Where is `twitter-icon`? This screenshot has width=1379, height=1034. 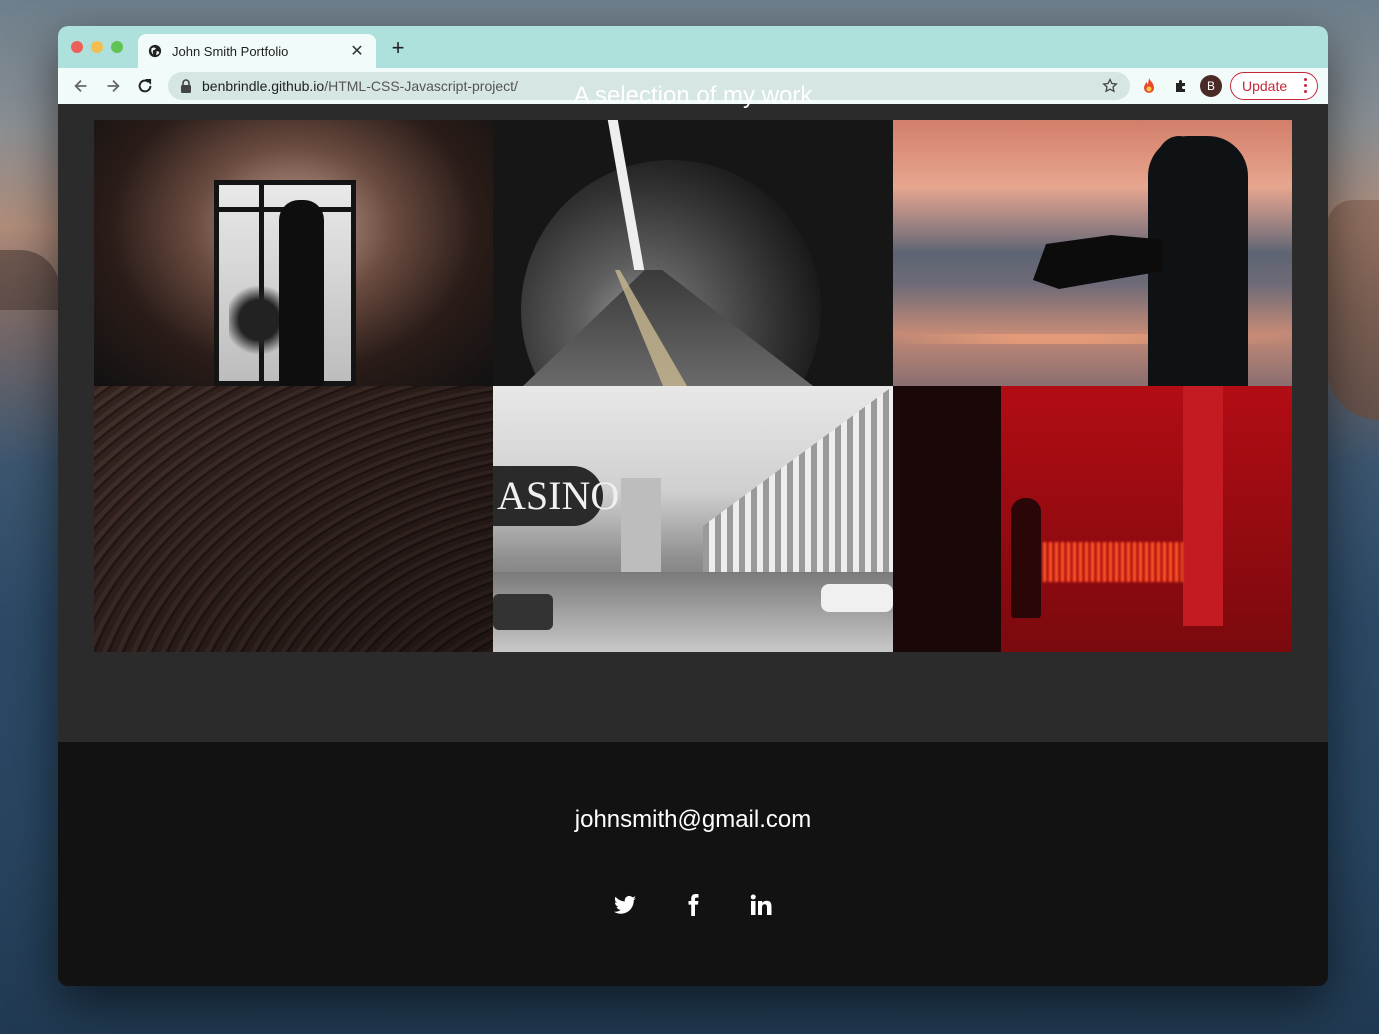 twitter-icon is located at coordinates (625, 904).